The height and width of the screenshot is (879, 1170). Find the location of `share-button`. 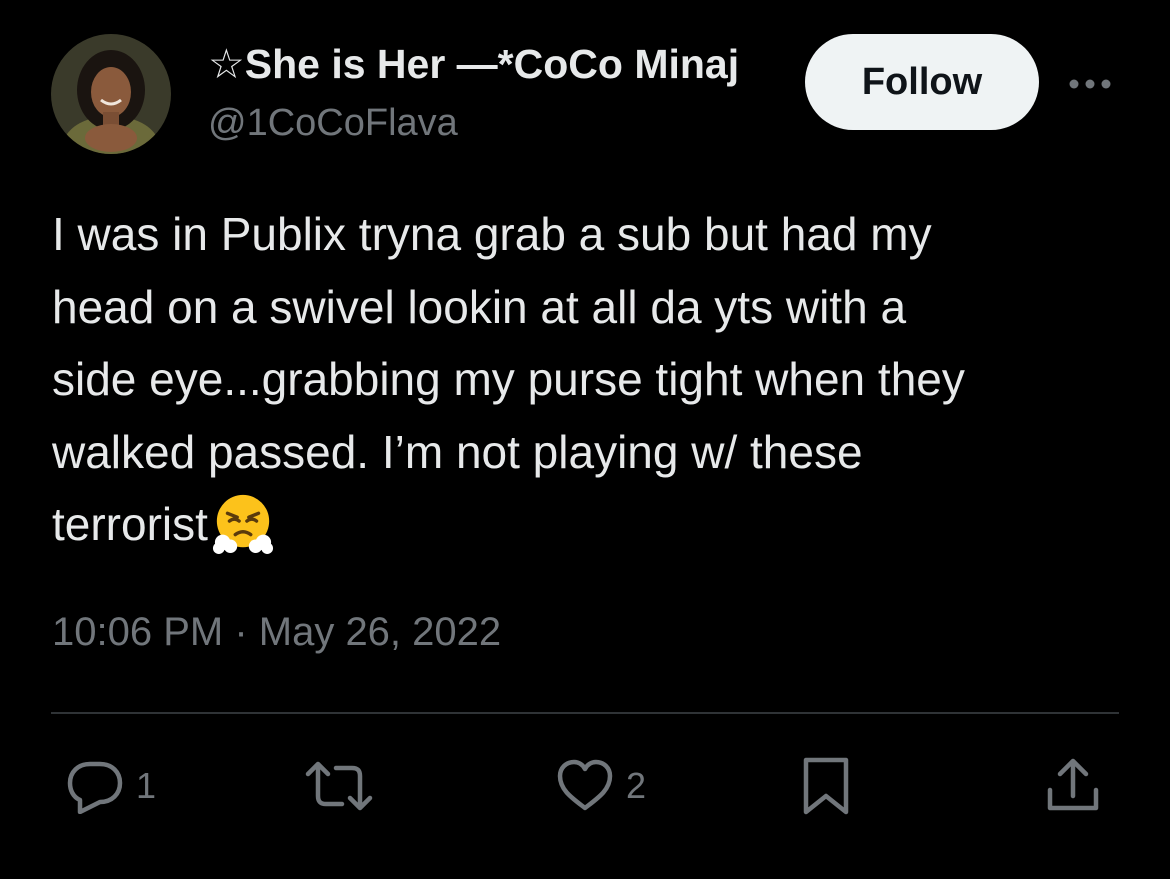

share-button is located at coordinates (1073, 786).